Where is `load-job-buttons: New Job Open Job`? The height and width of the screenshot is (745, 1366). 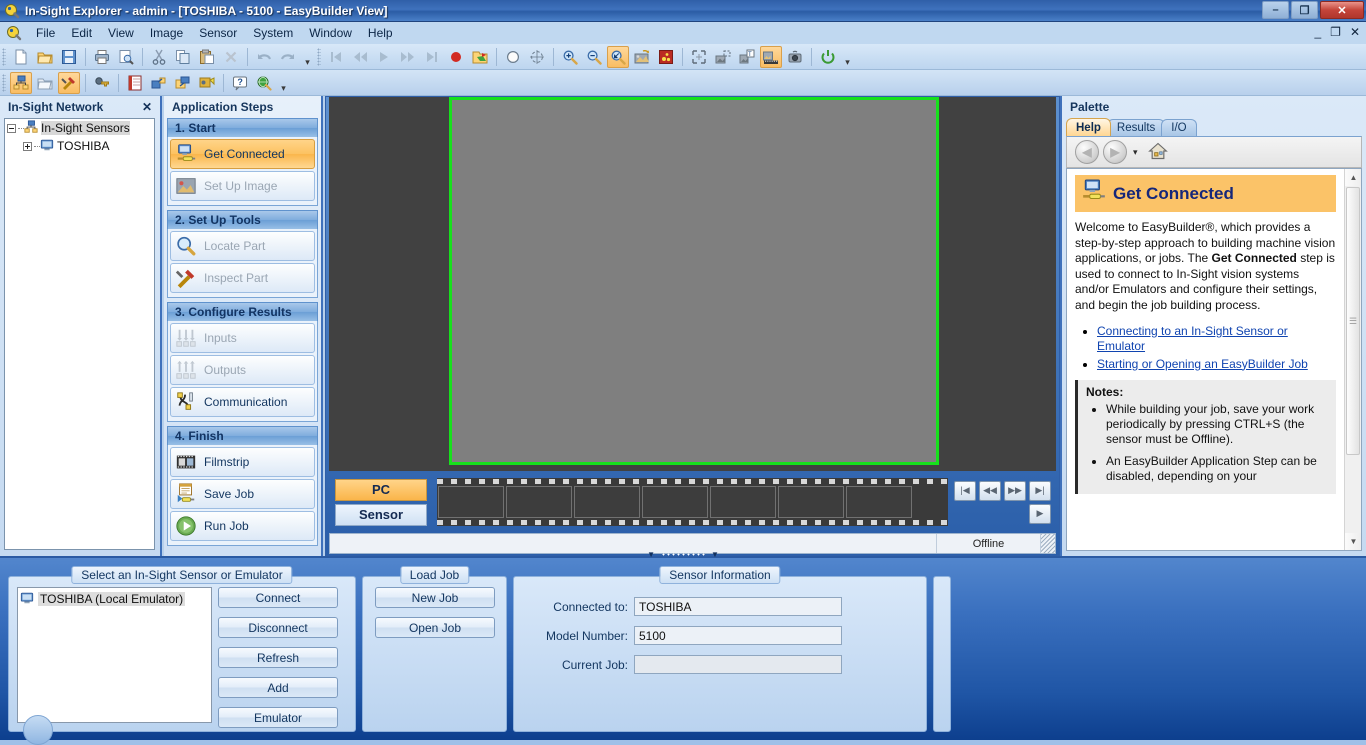 load-job-buttons: New Job Open Job is located at coordinates (435, 612).